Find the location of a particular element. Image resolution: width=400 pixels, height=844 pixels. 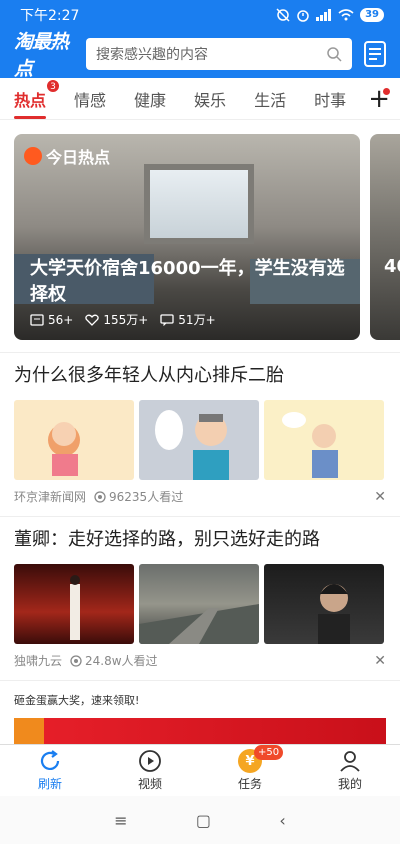

status-icons: 39 is located at coordinates (330, 15).